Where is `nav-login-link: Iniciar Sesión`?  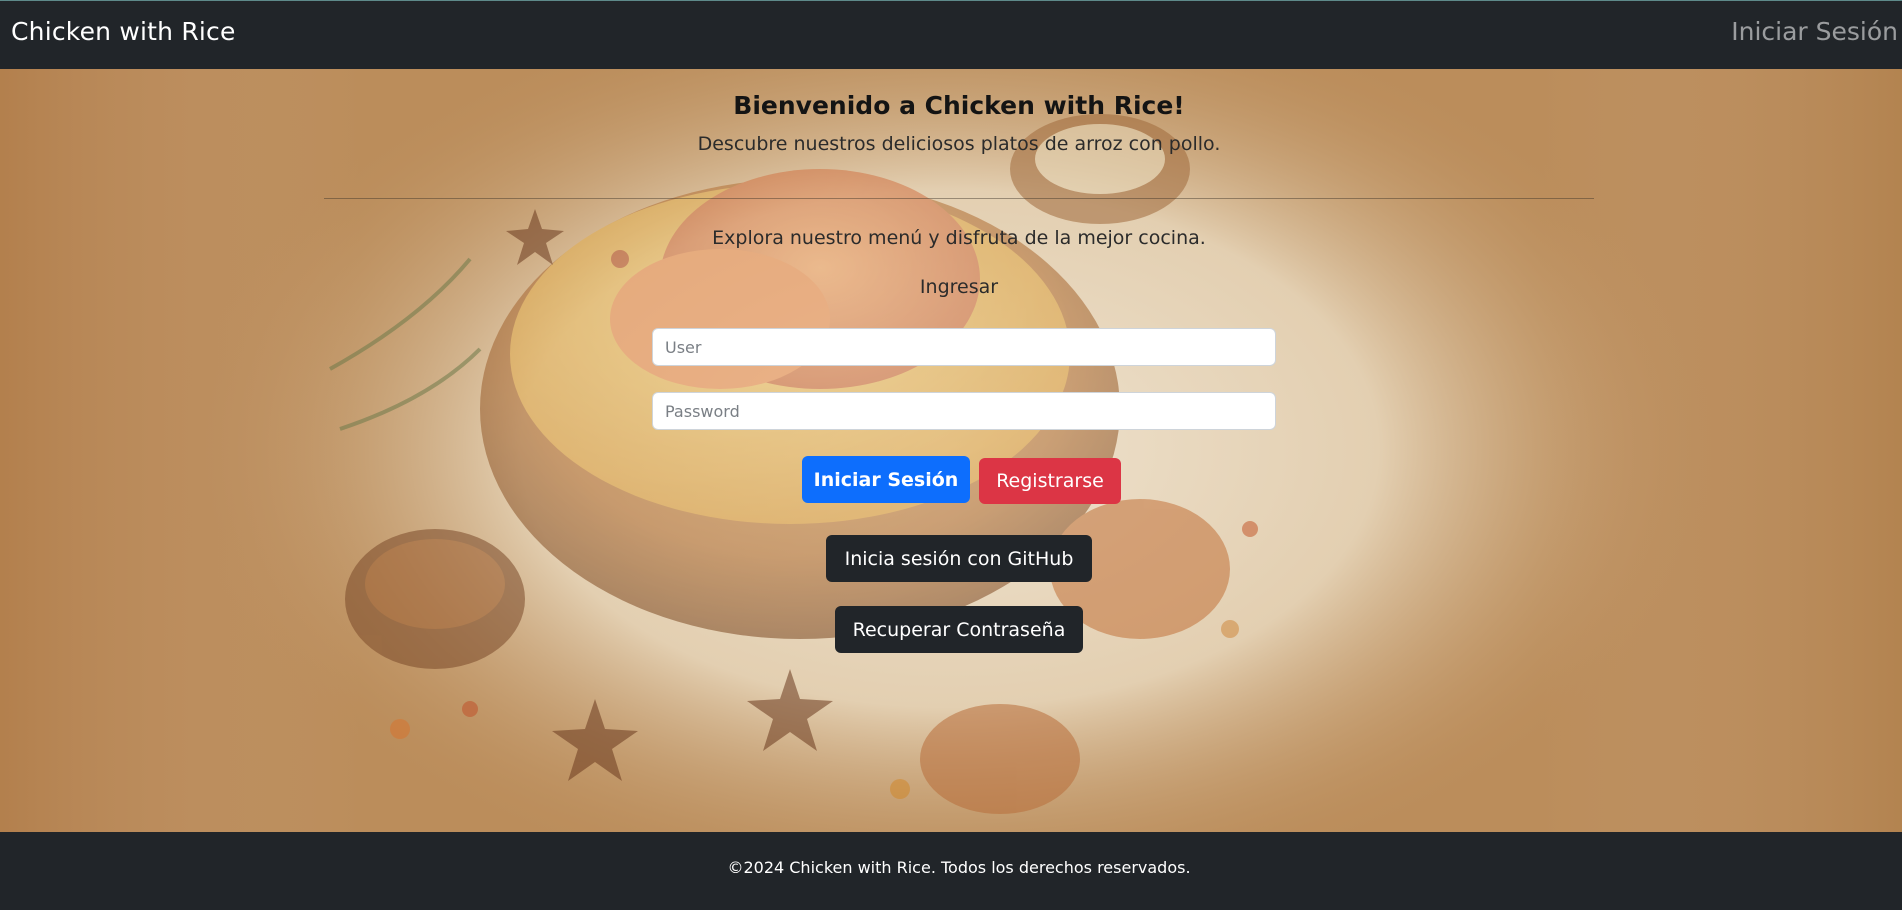
nav-login-link: Iniciar Sesión is located at coordinates (1814, 31).